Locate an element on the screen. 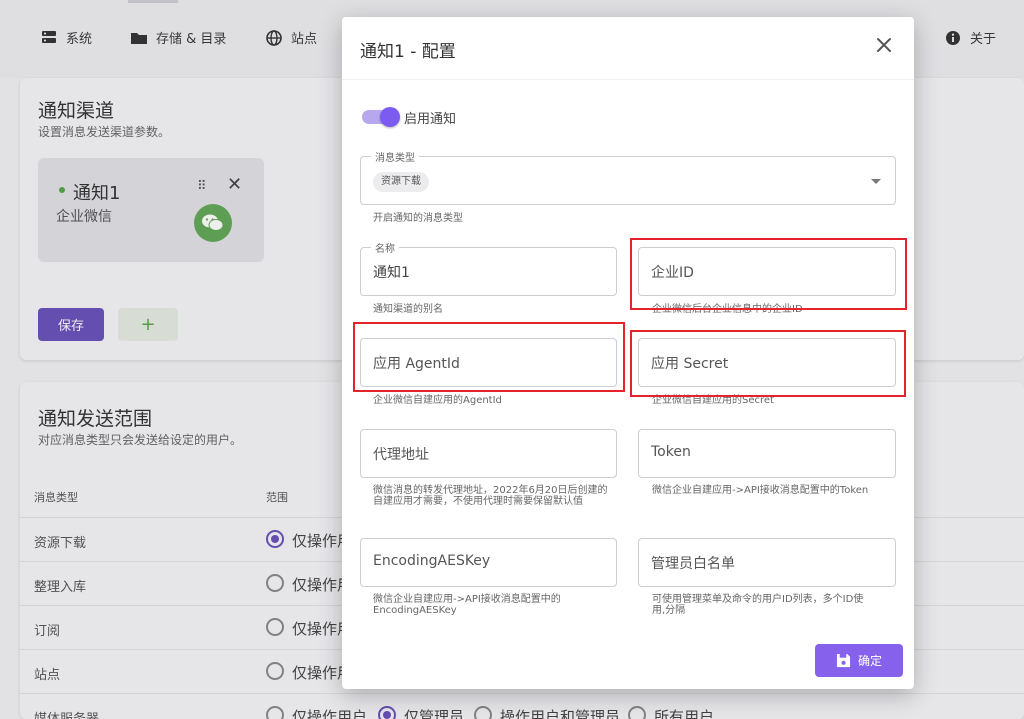 Image resolution: width=1024 pixels, height=719 pixels. chevron-down-icon is located at coordinates (876, 181).